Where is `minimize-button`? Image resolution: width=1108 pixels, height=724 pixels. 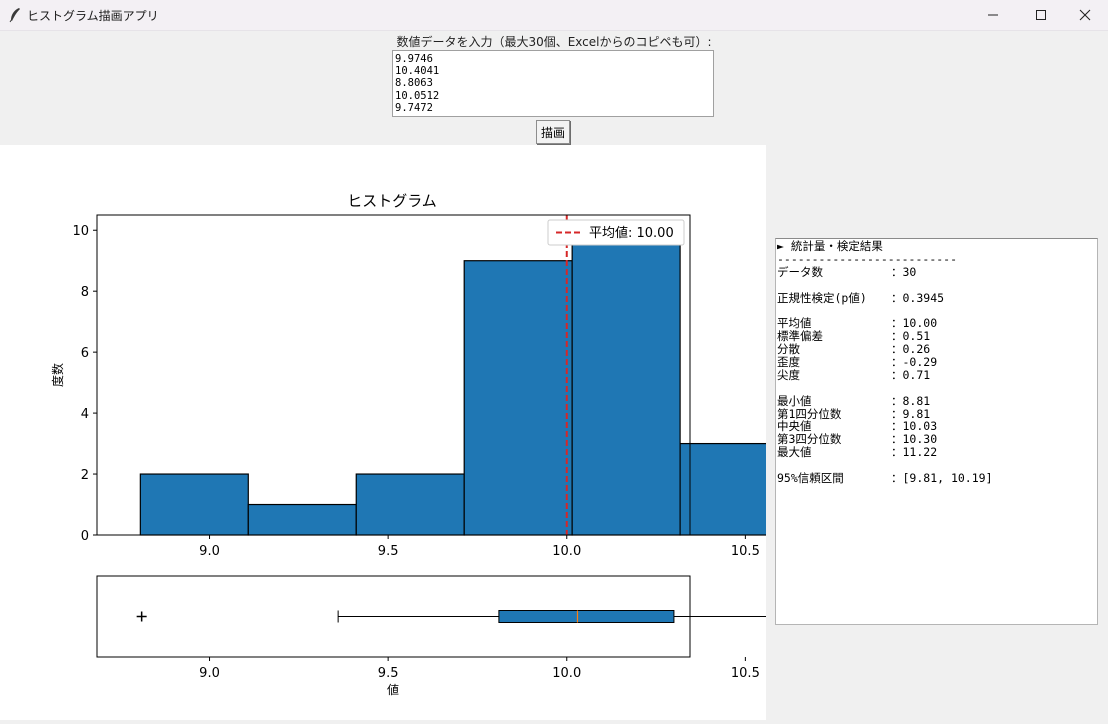 minimize-button is located at coordinates (993, 15).